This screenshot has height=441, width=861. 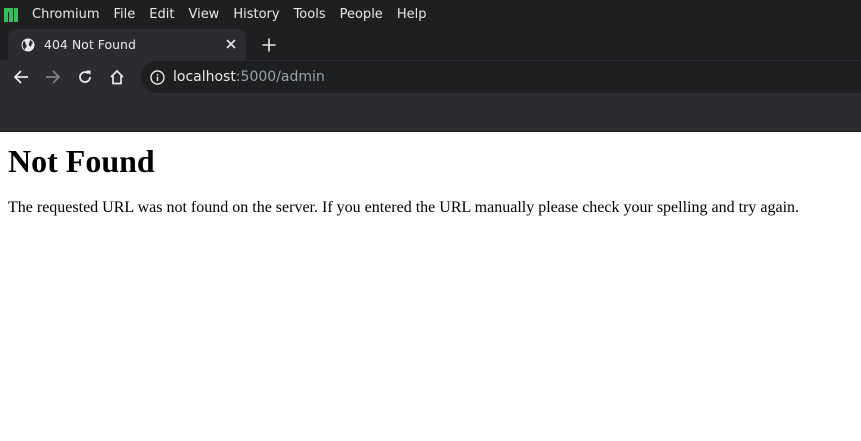 What do you see at coordinates (21, 77) in the screenshot?
I see `back-arrow-icon` at bounding box center [21, 77].